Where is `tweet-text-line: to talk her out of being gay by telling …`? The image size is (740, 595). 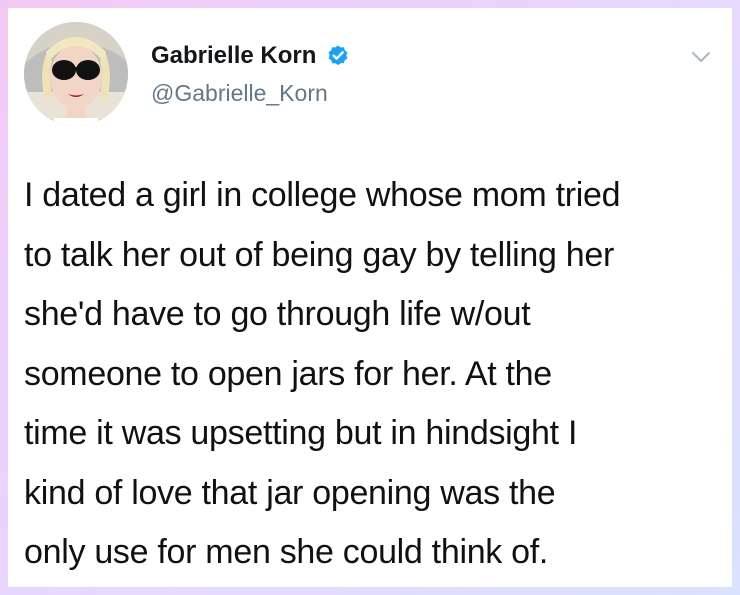
tweet-text-line: to talk her out of being gay by telling … is located at coordinates (319, 254).